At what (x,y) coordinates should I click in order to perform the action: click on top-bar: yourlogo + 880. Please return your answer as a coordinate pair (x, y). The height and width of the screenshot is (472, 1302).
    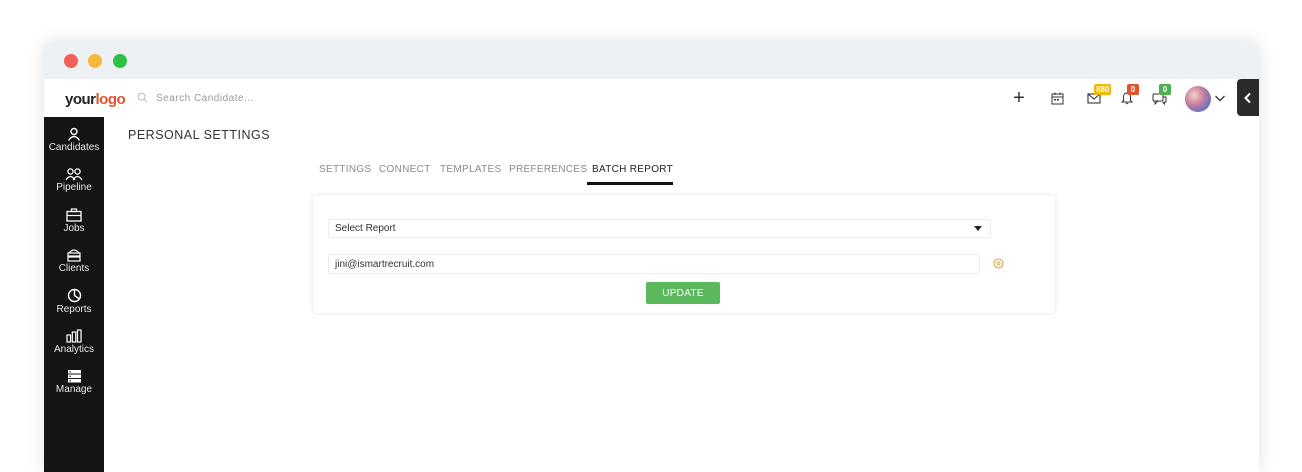
    Looking at the image, I should click on (651, 98).